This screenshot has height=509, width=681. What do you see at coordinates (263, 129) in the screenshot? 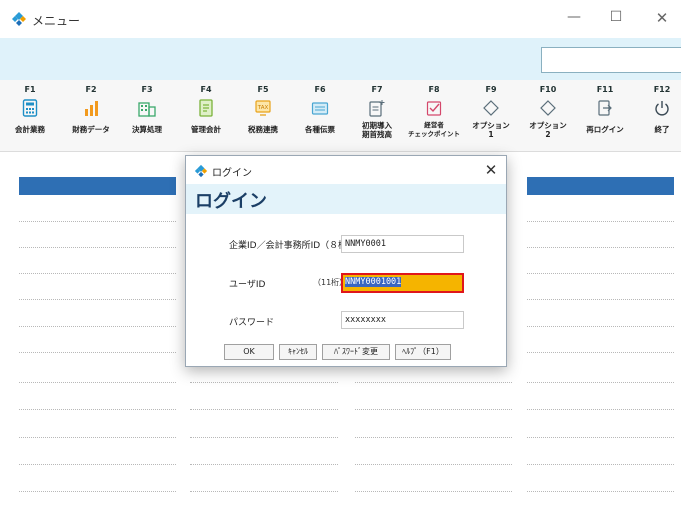
I see `fkey-label: 税務連携` at bounding box center [263, 129].